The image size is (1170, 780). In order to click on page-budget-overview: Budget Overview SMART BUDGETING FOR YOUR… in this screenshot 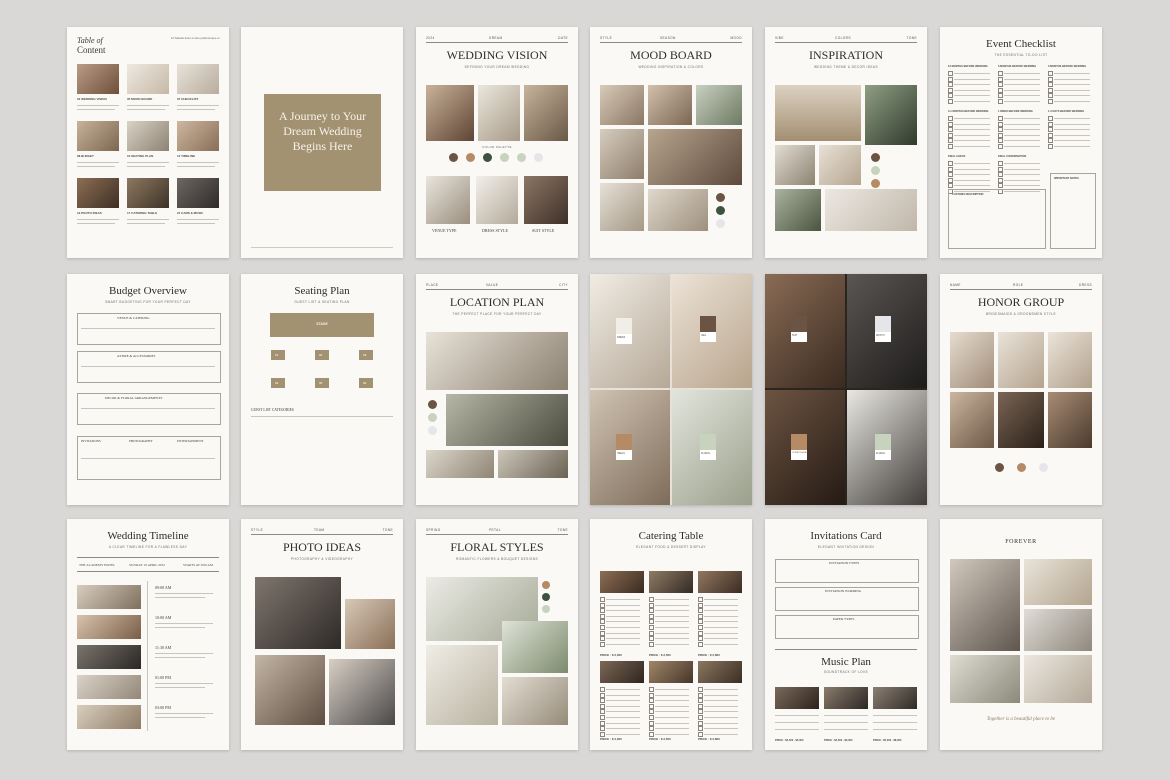, I will do `click(148, 389)`.